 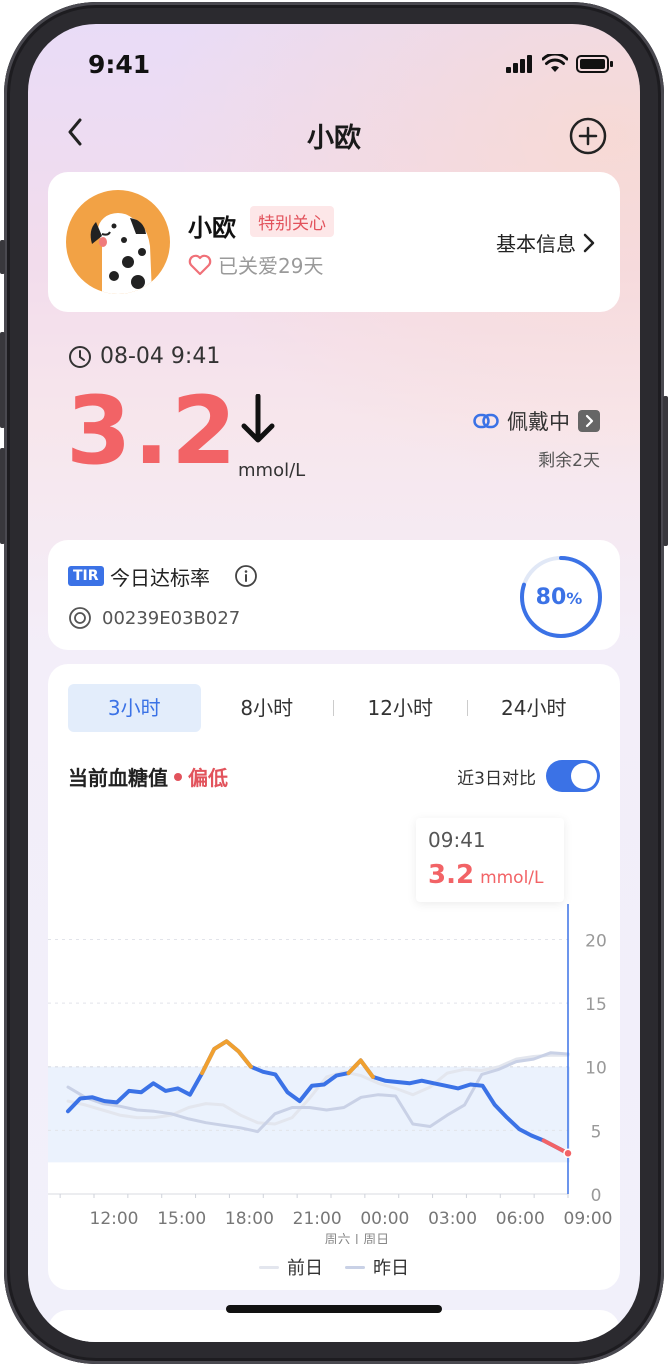 What do you see at coordinates (569, 461) in the screenshot?
I see `sensor-remaining: 剩余2天` at bounding box center [569, 461].